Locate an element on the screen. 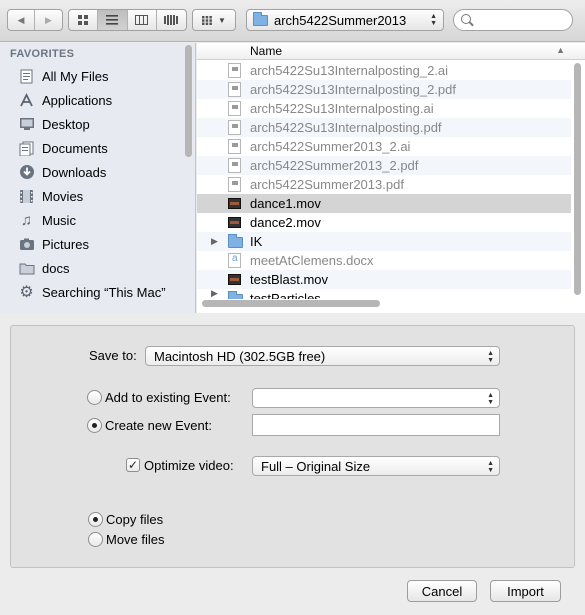 This screenshot has height=615, width=585. file-row: arch5422Su13Internalposting.pdf is located at coordinates (384, 127).